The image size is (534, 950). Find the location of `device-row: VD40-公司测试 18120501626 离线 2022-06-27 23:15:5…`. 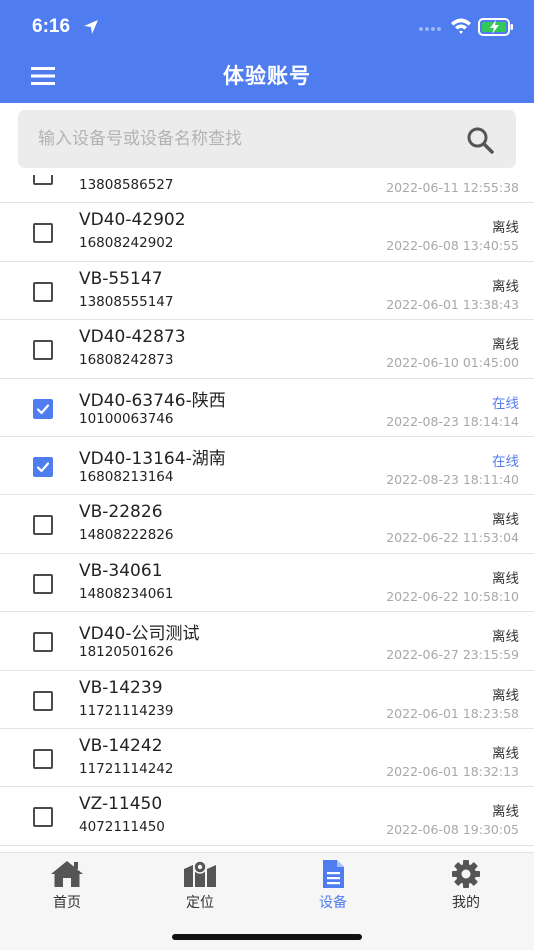

device-row: VD40-公司测试 18120501626 离线 2022-06-27 23:15:5… is located at coordinates (267, 641).